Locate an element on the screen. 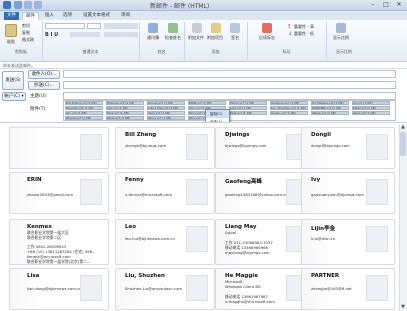 Image resolution: width=407 pixels, height=311 pixels. close-icon: ✕ is located at coordinates (399, 5).